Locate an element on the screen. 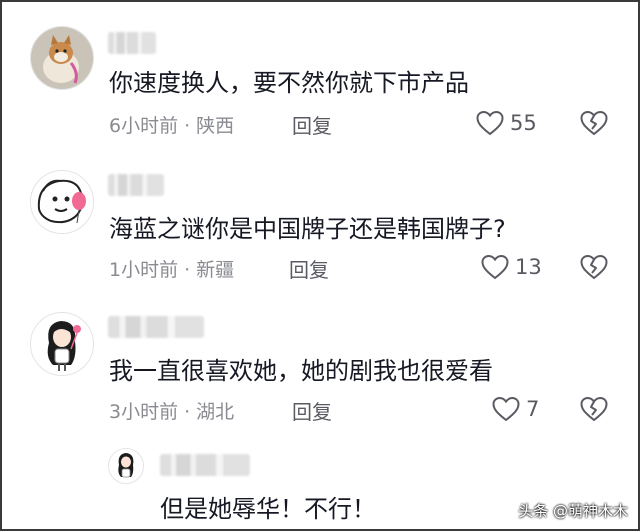 Image resolution: width=640 pixels, height=531 pixels. comment-location: 陕西 is located at coordinates (215, 126).